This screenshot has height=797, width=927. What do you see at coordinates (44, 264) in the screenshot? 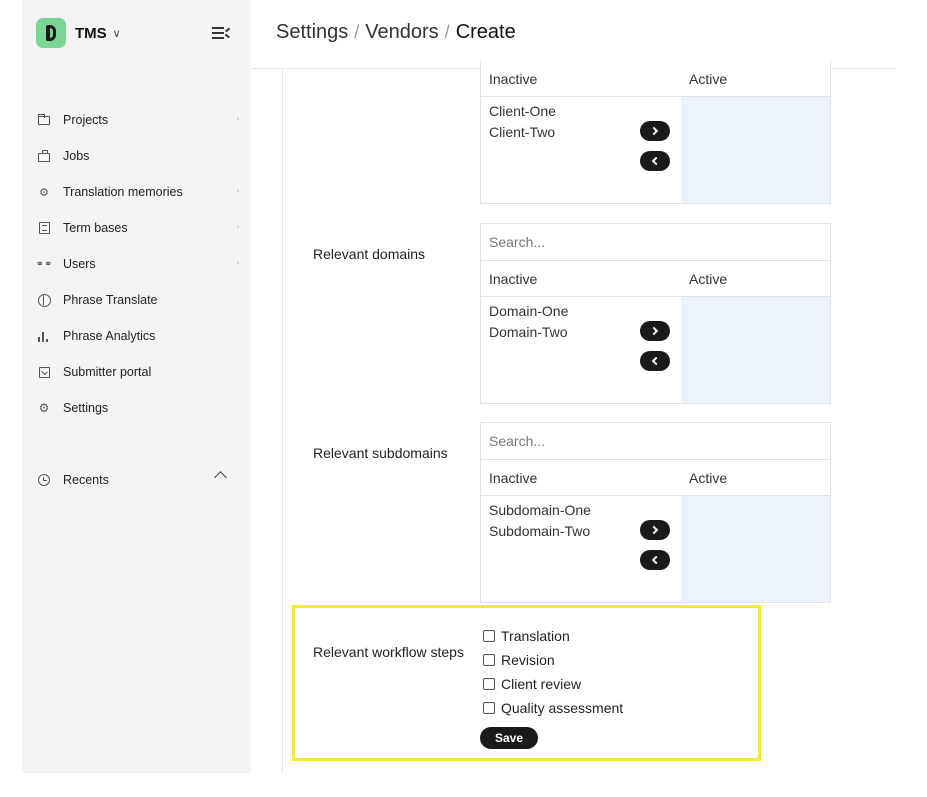
I see `users-icon: ⚭⚭` at bounding box center [44, 264].